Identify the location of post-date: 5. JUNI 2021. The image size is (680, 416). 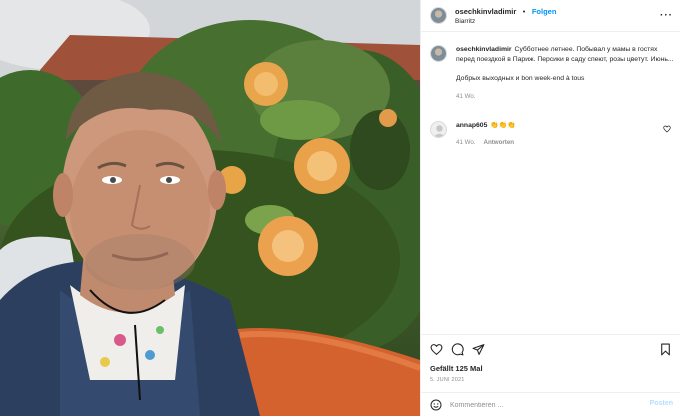
(447, 380).